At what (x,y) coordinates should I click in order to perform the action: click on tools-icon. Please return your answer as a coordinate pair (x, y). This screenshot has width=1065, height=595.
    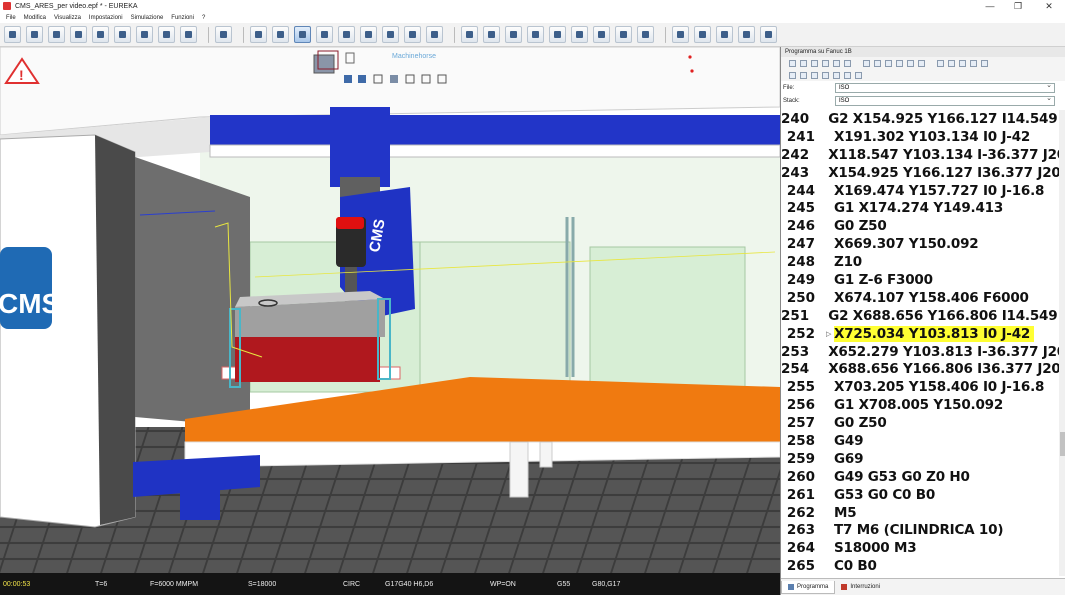
    Looking at the image, I should click on (188, 34).